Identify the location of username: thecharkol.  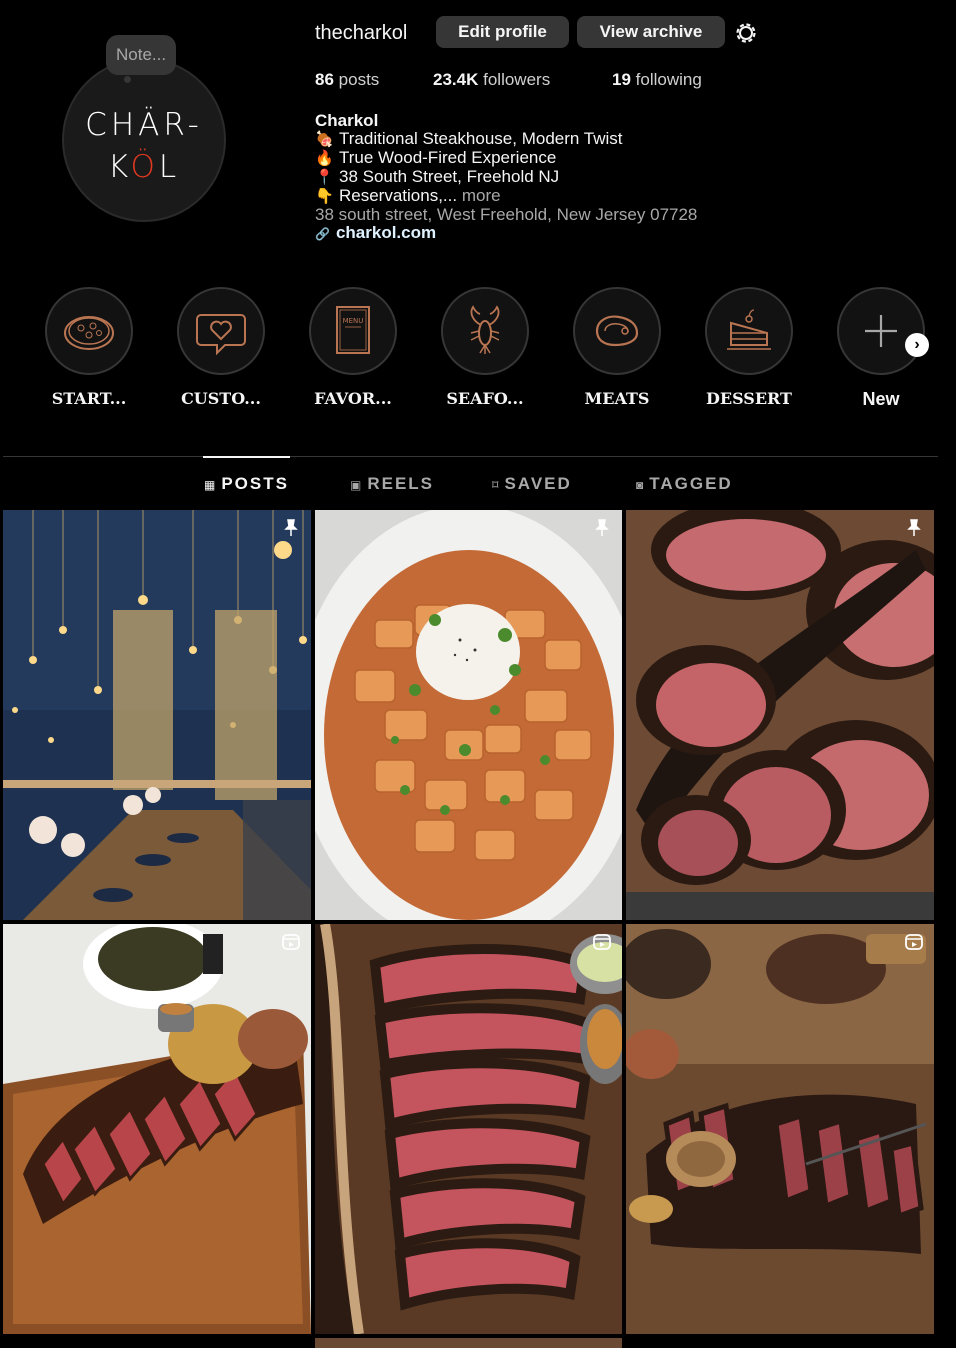
(361, 33).